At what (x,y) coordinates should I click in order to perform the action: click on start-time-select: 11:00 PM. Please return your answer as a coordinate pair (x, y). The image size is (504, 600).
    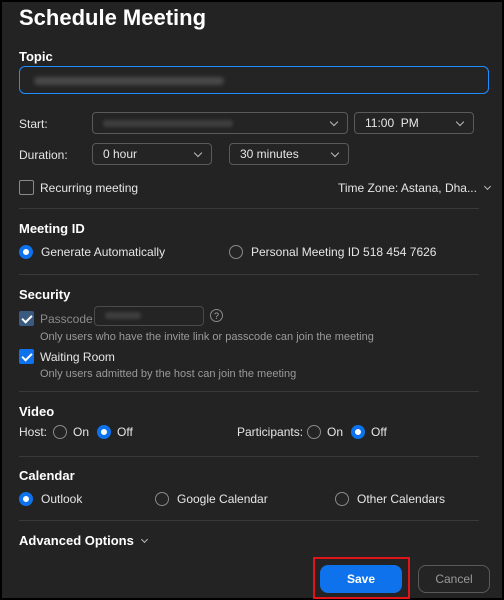
    Looking at the image, I should click on (414, 123).